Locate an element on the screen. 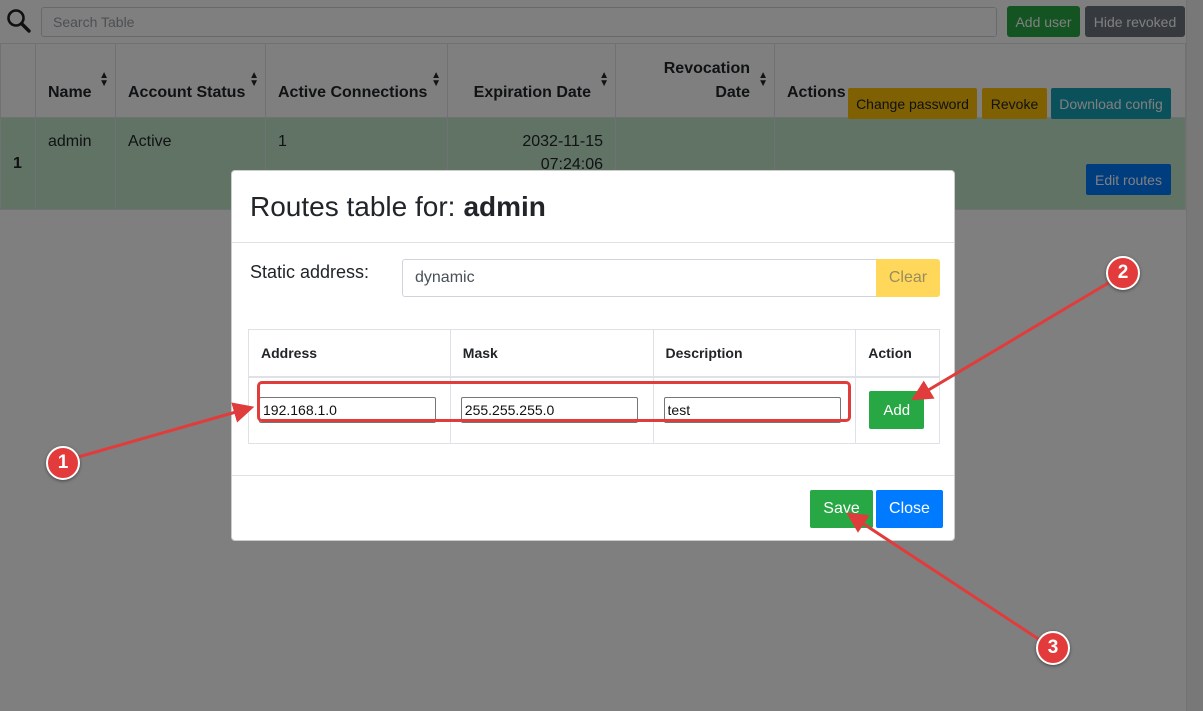  mask-cell is located at coordinates (551, 410).